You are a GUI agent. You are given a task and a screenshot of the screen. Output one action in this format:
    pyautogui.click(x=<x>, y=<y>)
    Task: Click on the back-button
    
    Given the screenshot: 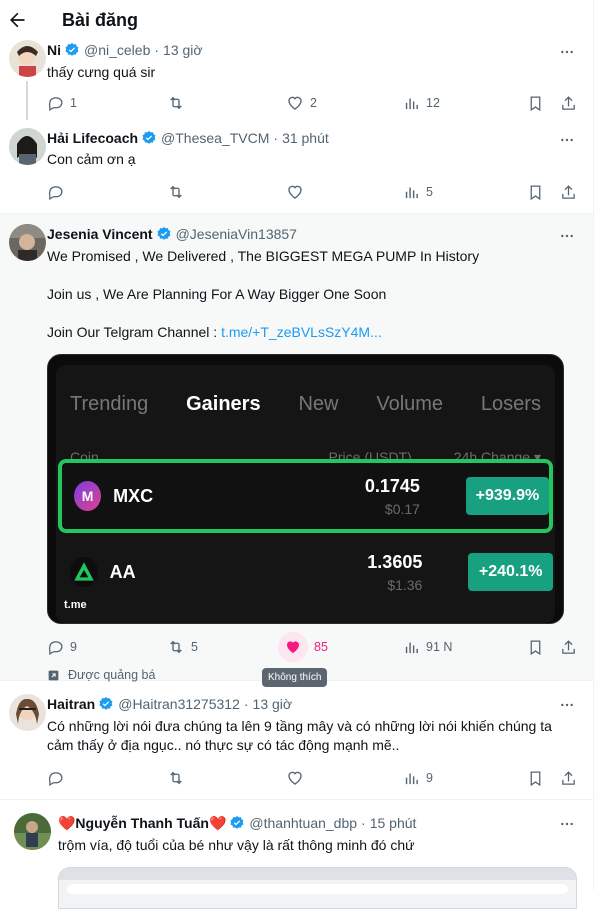 What is the action you would take?
    pyautogui.click(x=18, y=20)
    